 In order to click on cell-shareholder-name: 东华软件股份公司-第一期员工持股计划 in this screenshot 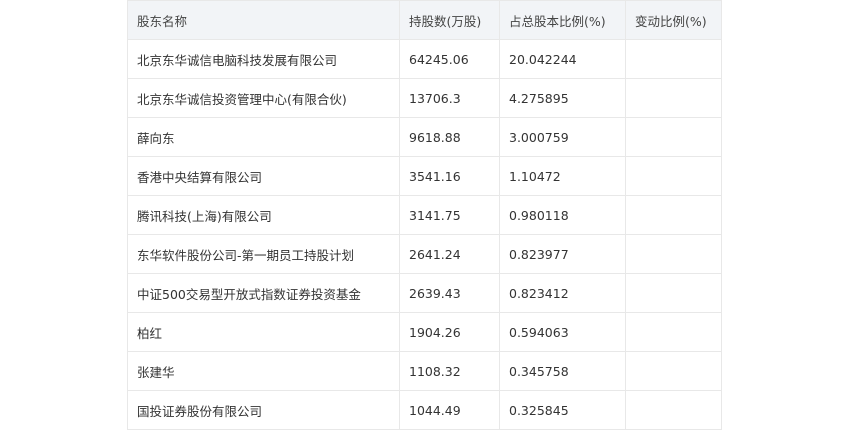, I will do `click(263, 254)`.